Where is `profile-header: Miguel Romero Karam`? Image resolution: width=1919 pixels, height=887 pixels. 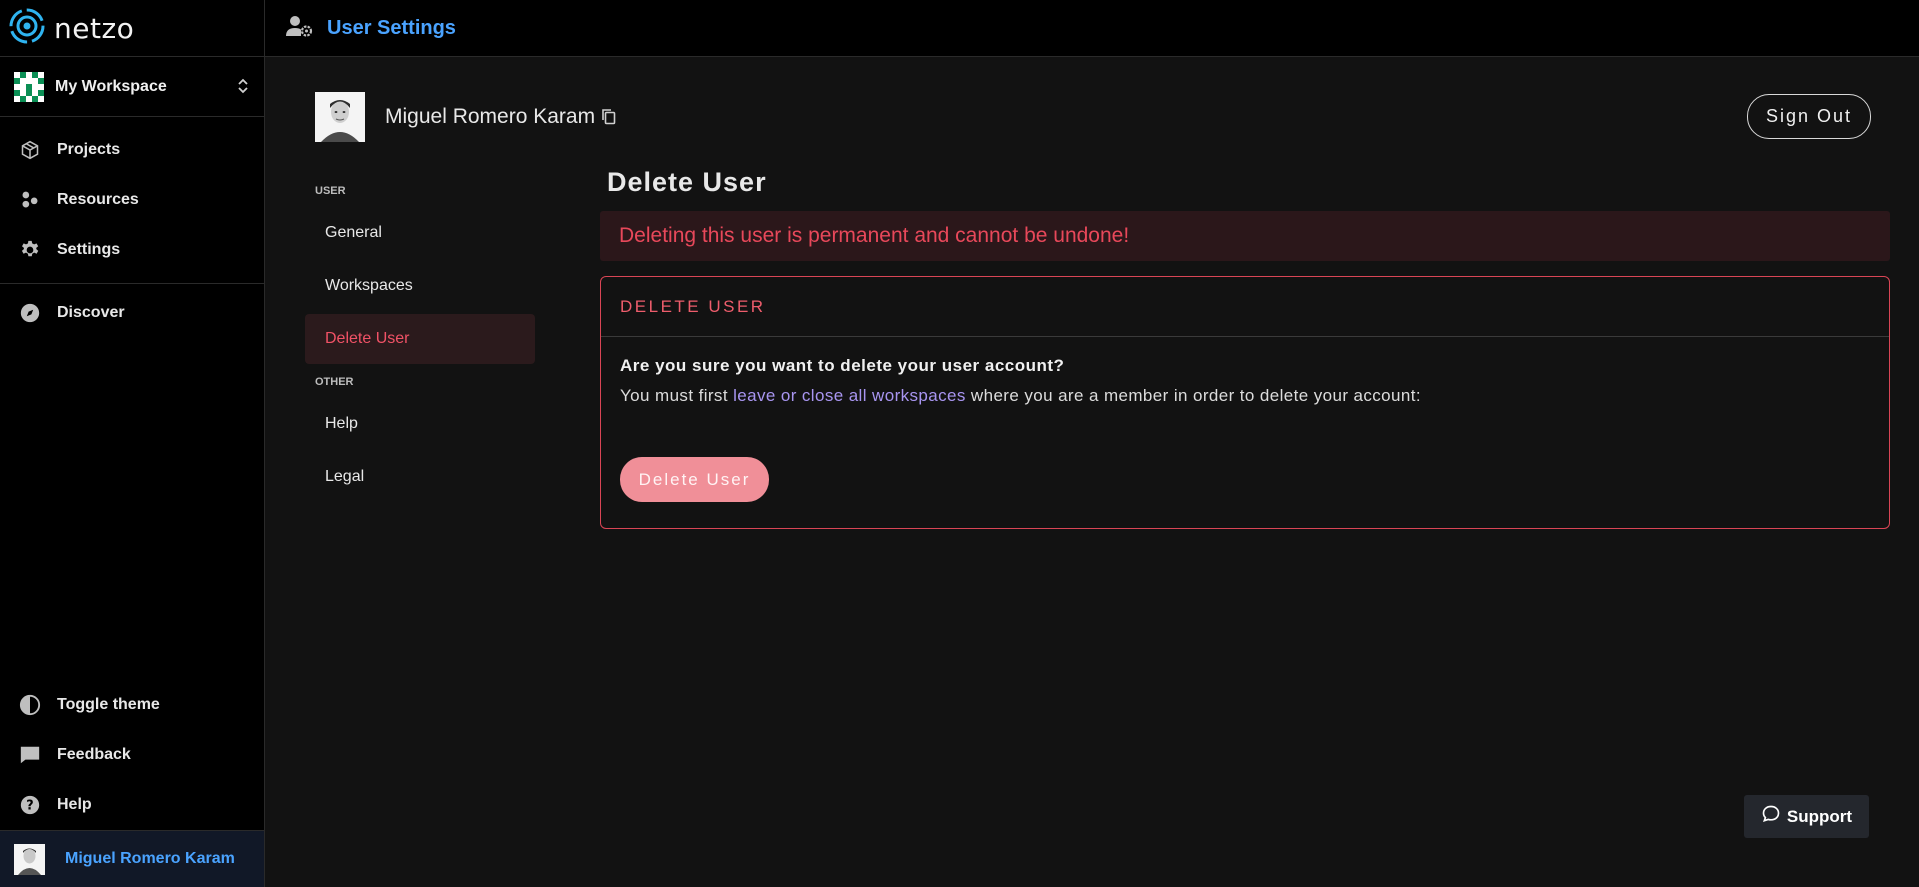
profile-header: Miguel Romero Karam is located at coordinates (466, 117).